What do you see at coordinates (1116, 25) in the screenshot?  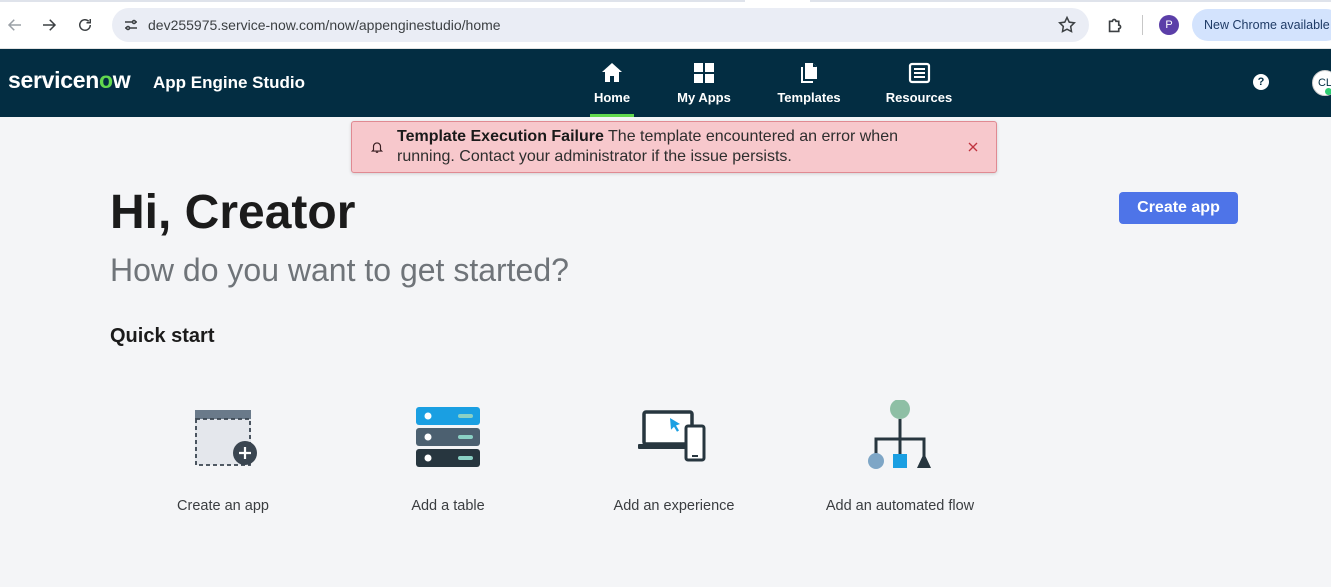 I see `extensions-icon` at bounding box center [1116, 25].